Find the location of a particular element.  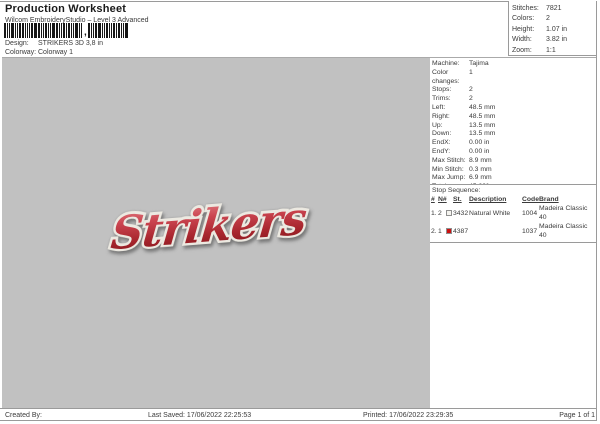

machine-info-label: Right: is located at coordinates (441, 116).